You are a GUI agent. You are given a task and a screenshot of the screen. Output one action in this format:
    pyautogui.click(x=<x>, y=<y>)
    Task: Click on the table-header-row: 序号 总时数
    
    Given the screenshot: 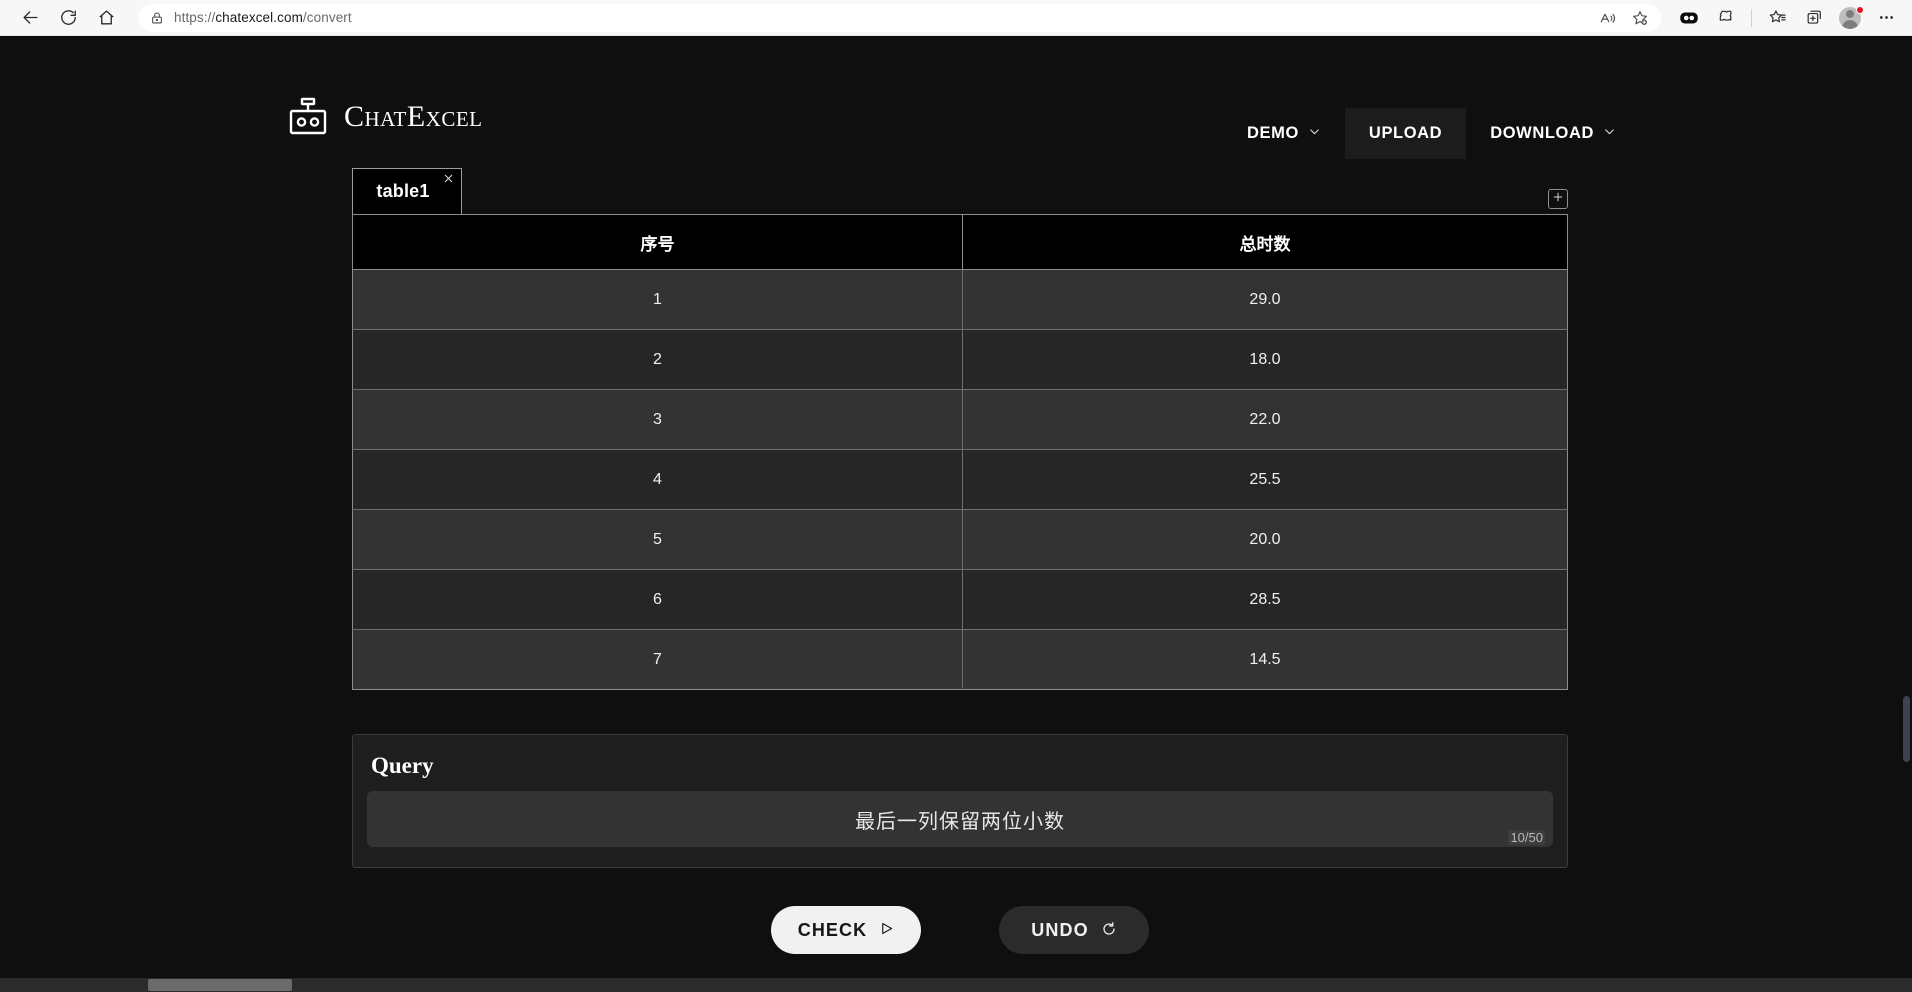 What is the action you would take?
    pyautogui.click(x=960, y=242)
    